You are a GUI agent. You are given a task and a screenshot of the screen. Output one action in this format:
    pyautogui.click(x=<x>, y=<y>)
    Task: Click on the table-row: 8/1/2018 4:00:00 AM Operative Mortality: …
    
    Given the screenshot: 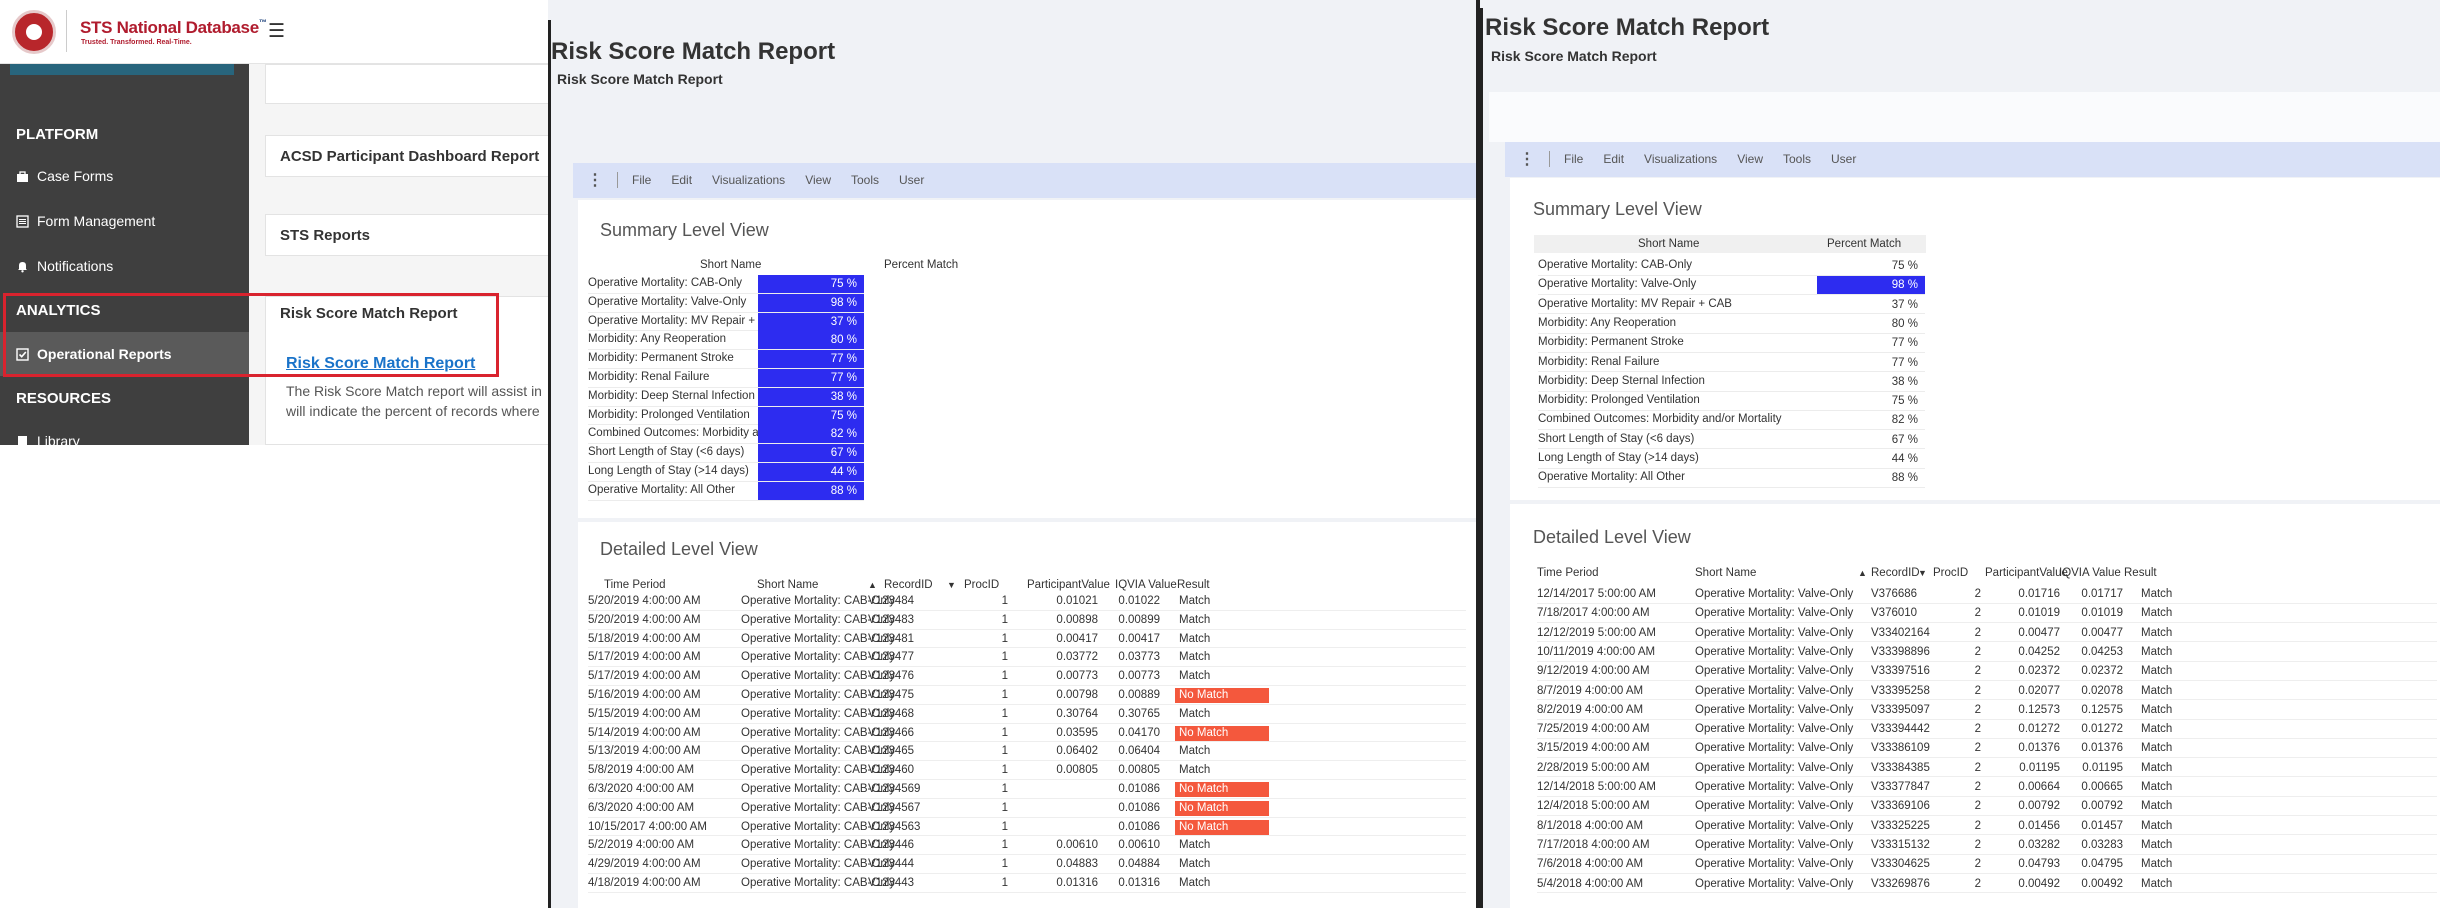 What is the action you would take?
    pyautogui.click(x=1987, y=826)
    